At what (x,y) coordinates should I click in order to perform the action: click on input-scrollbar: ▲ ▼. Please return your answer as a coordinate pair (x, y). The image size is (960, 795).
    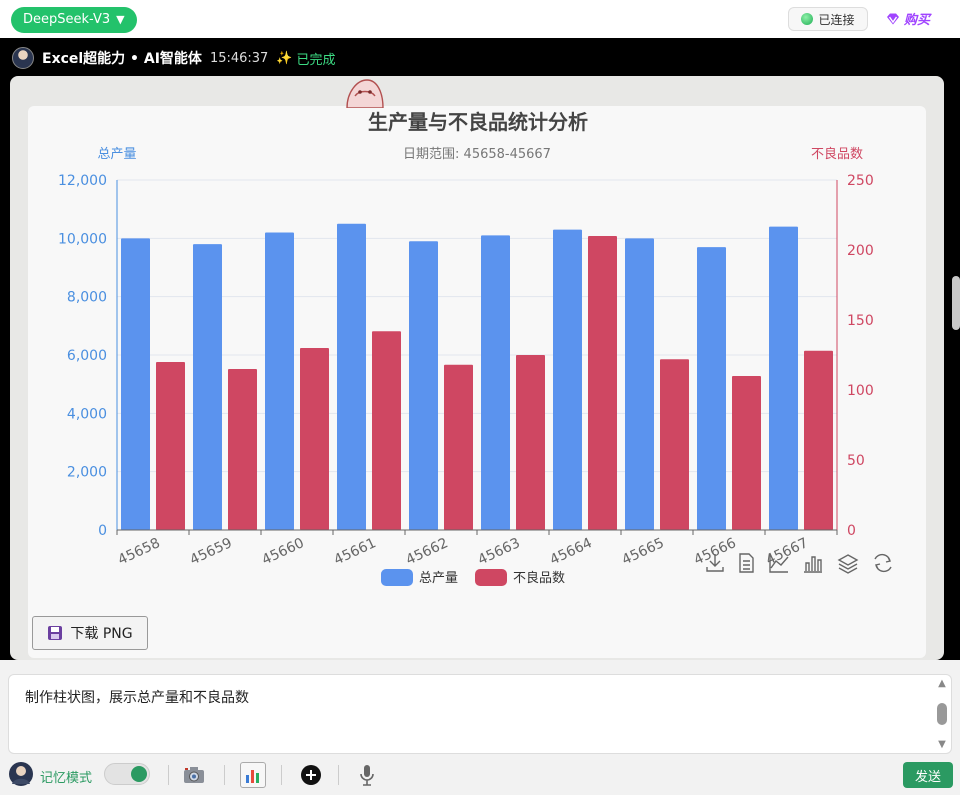
    Looking at the image, I should click on (942, 714).